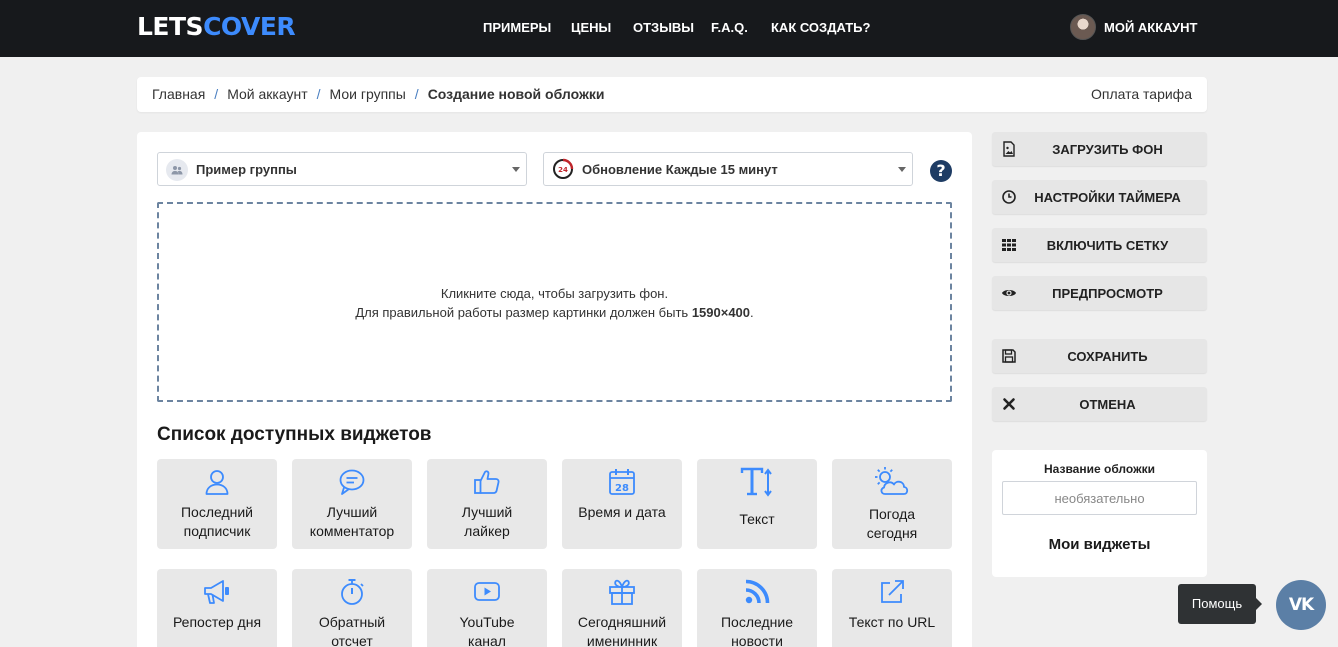 The width and height of the screenshot is (1338, 647). Describe the element at coordinates (892, 608) in the screenshot. I see `widget-text-by-url: Текст по URL` at that location.